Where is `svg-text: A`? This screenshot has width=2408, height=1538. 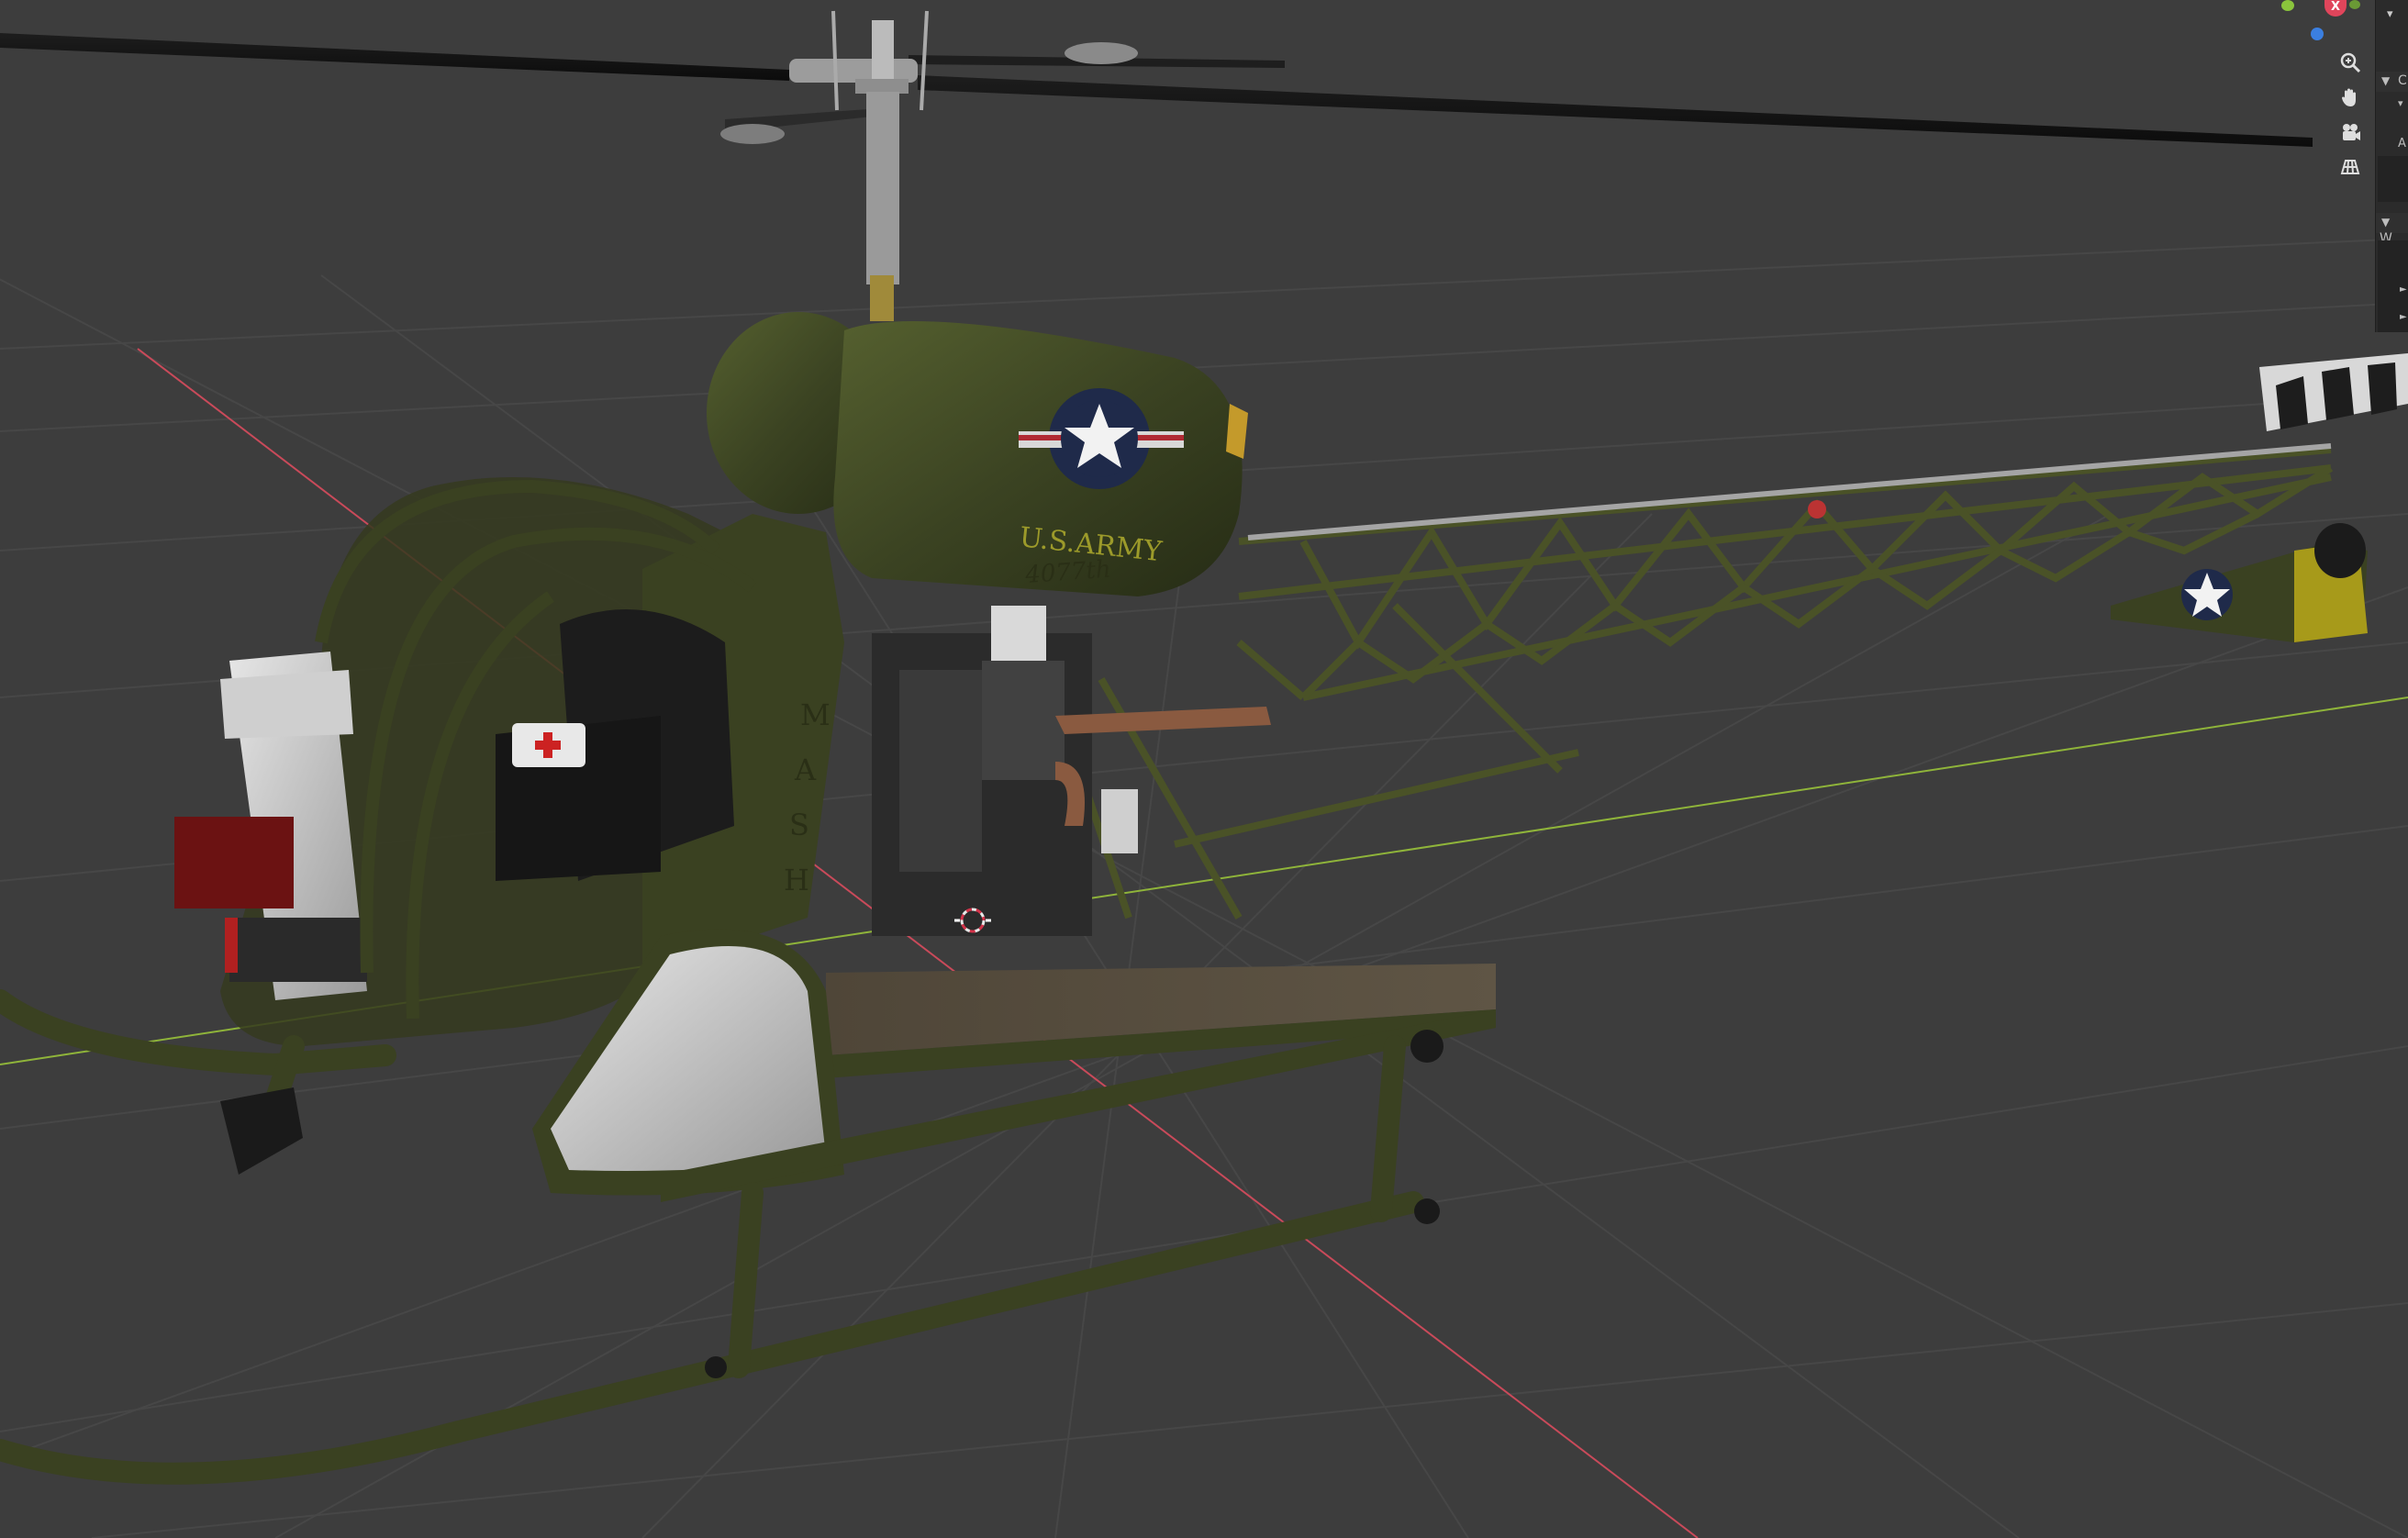
svg-text: A is located at coordinates (806, 769).